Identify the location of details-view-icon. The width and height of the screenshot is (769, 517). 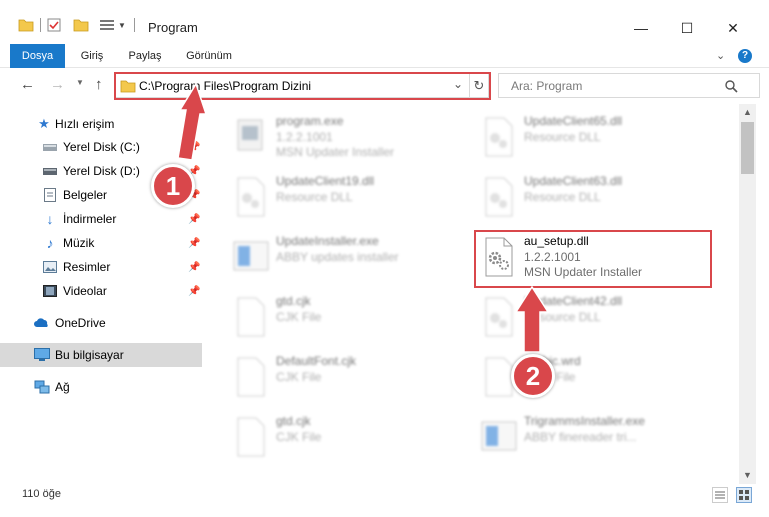
(720, 495).